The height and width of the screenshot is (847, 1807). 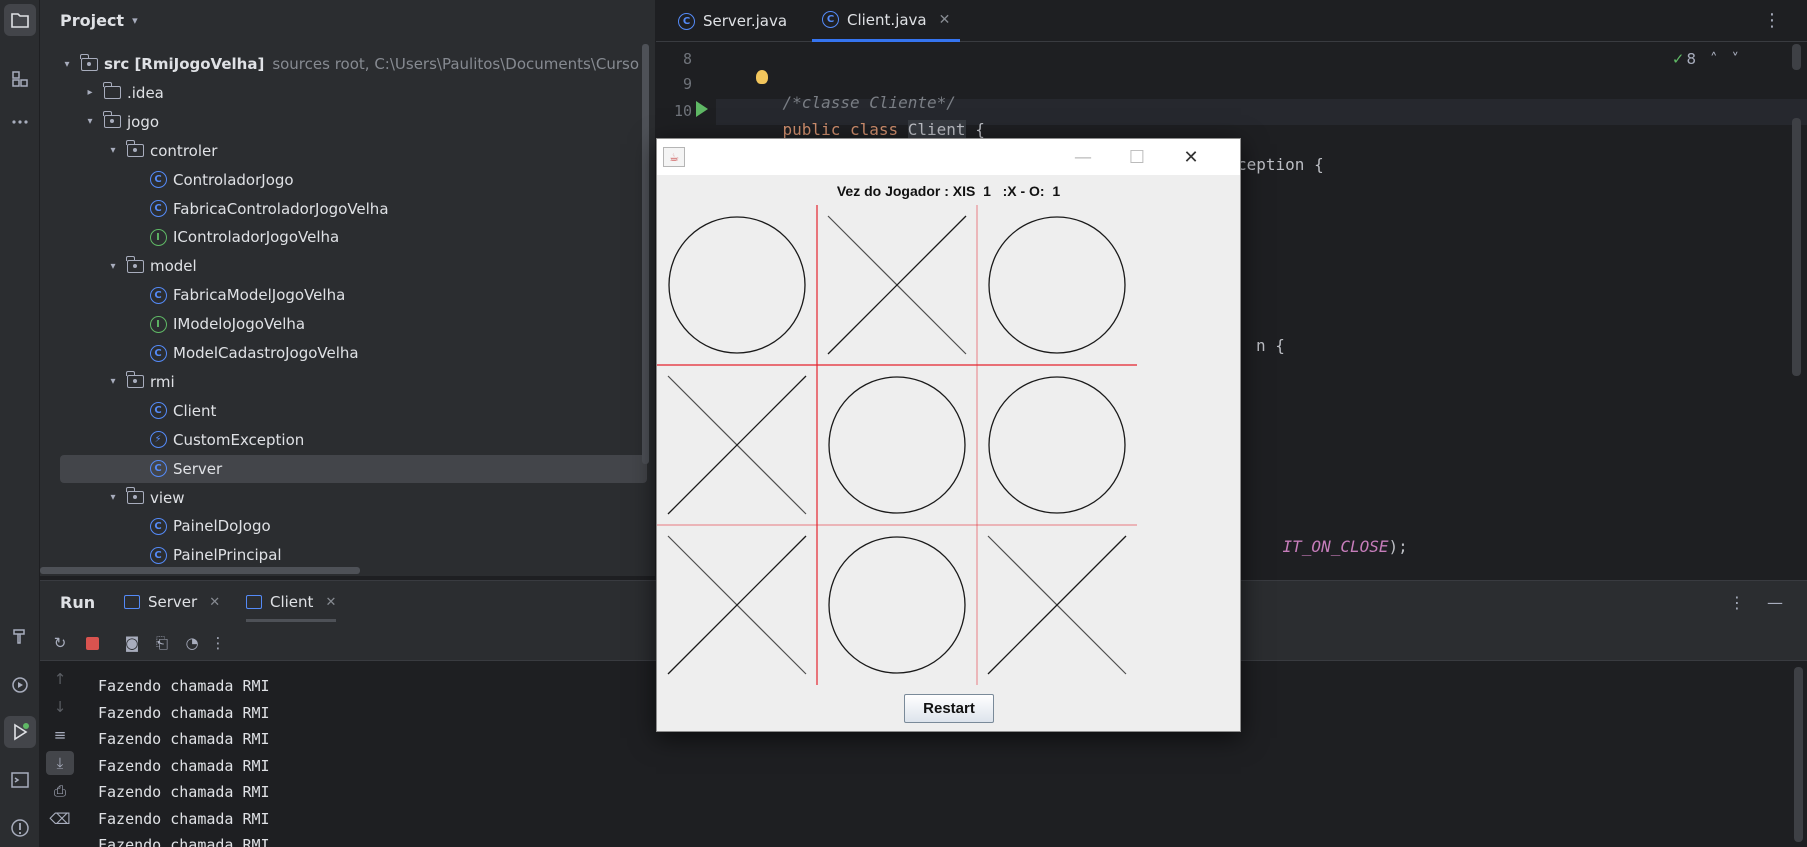 What do you see at coordinates (347, 526) in the screenshot?
I see `tree-item-paineldojogo: C PainelDoJogo` at bounding box center [347, 526].